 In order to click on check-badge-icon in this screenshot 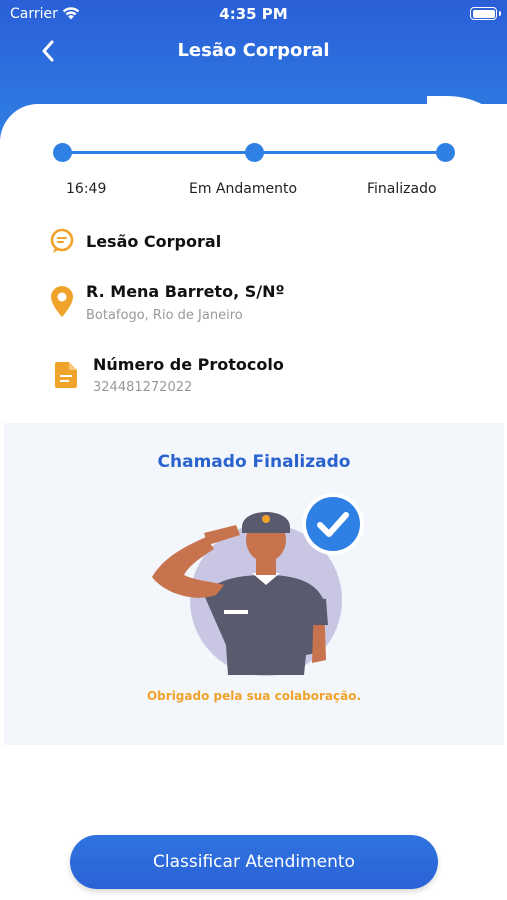, I will do `click(333, 524)`.